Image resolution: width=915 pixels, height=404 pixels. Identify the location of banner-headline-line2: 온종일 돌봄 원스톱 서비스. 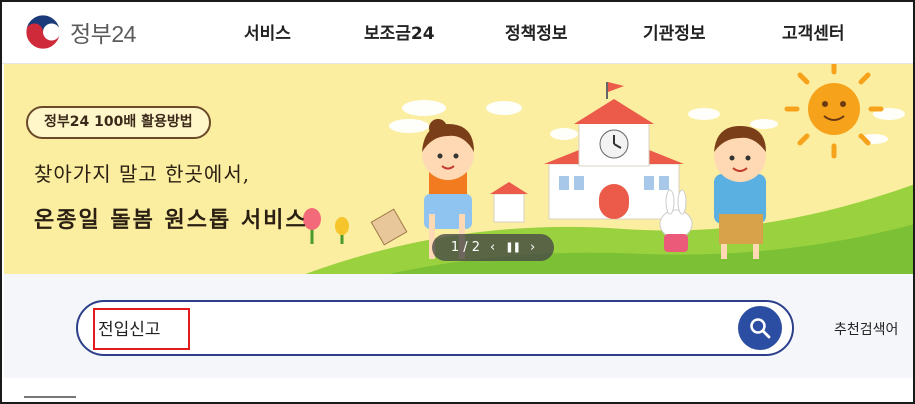
(171, 220).